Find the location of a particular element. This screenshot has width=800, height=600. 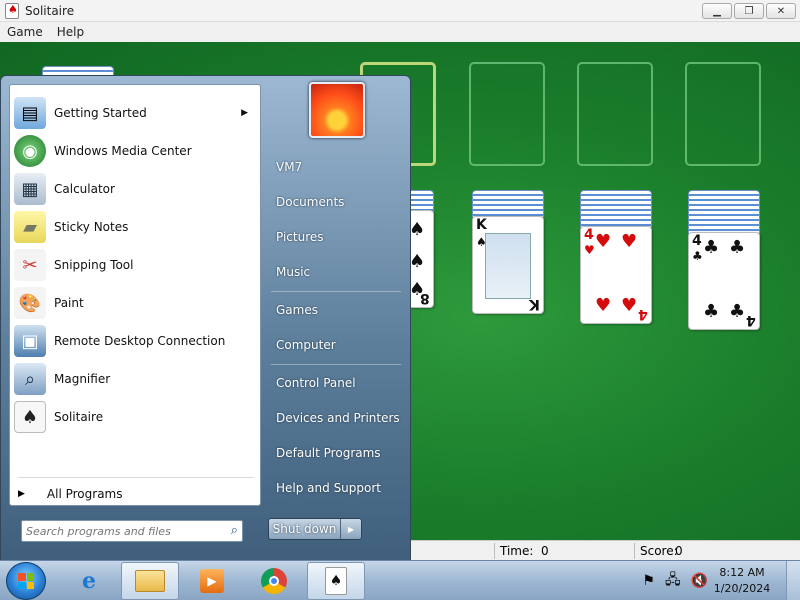

clock-time: 8:12 AM is located at coordinates (742, 572).